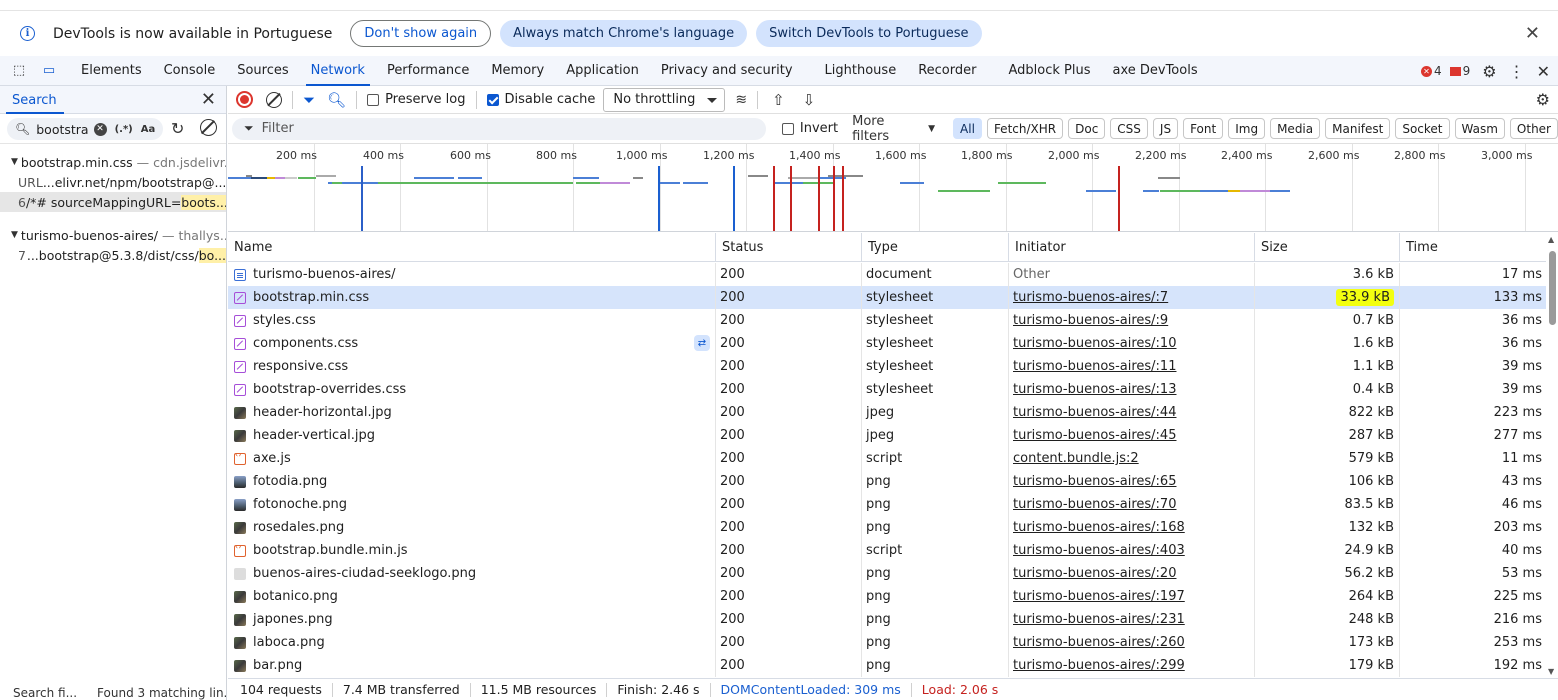 This screenshot has height=700, width=1558. I want to click on cell-initiator: turismo-buenos-aires/:44, so click(1132, 412).